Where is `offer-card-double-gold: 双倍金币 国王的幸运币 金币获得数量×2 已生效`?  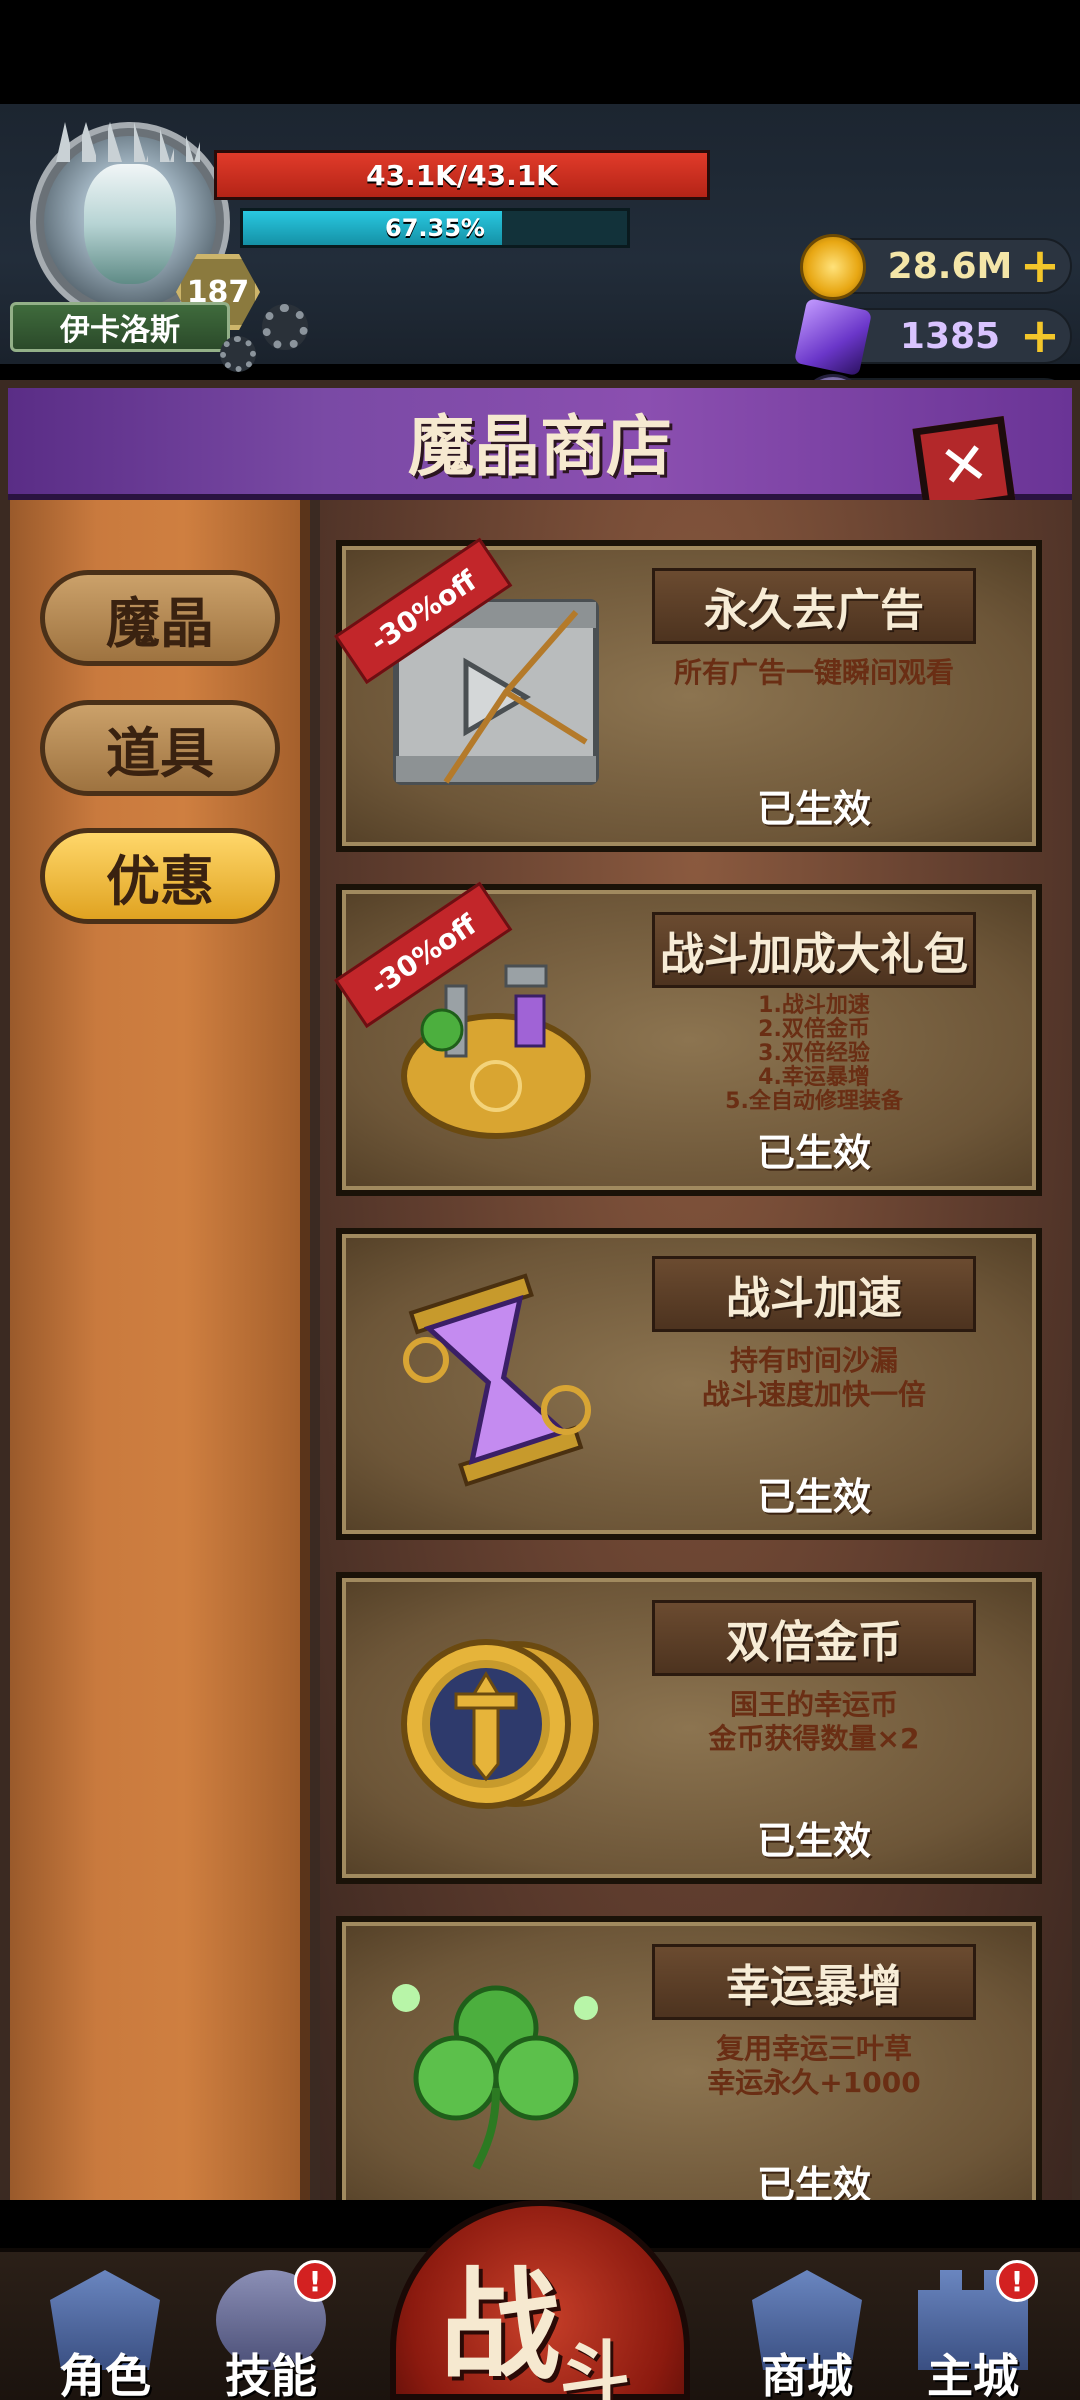
offer-card-double-gold: 双倍金币 国王的幸运币 金币获得数量×2 已生效 is located at coordinates (689, 1728).